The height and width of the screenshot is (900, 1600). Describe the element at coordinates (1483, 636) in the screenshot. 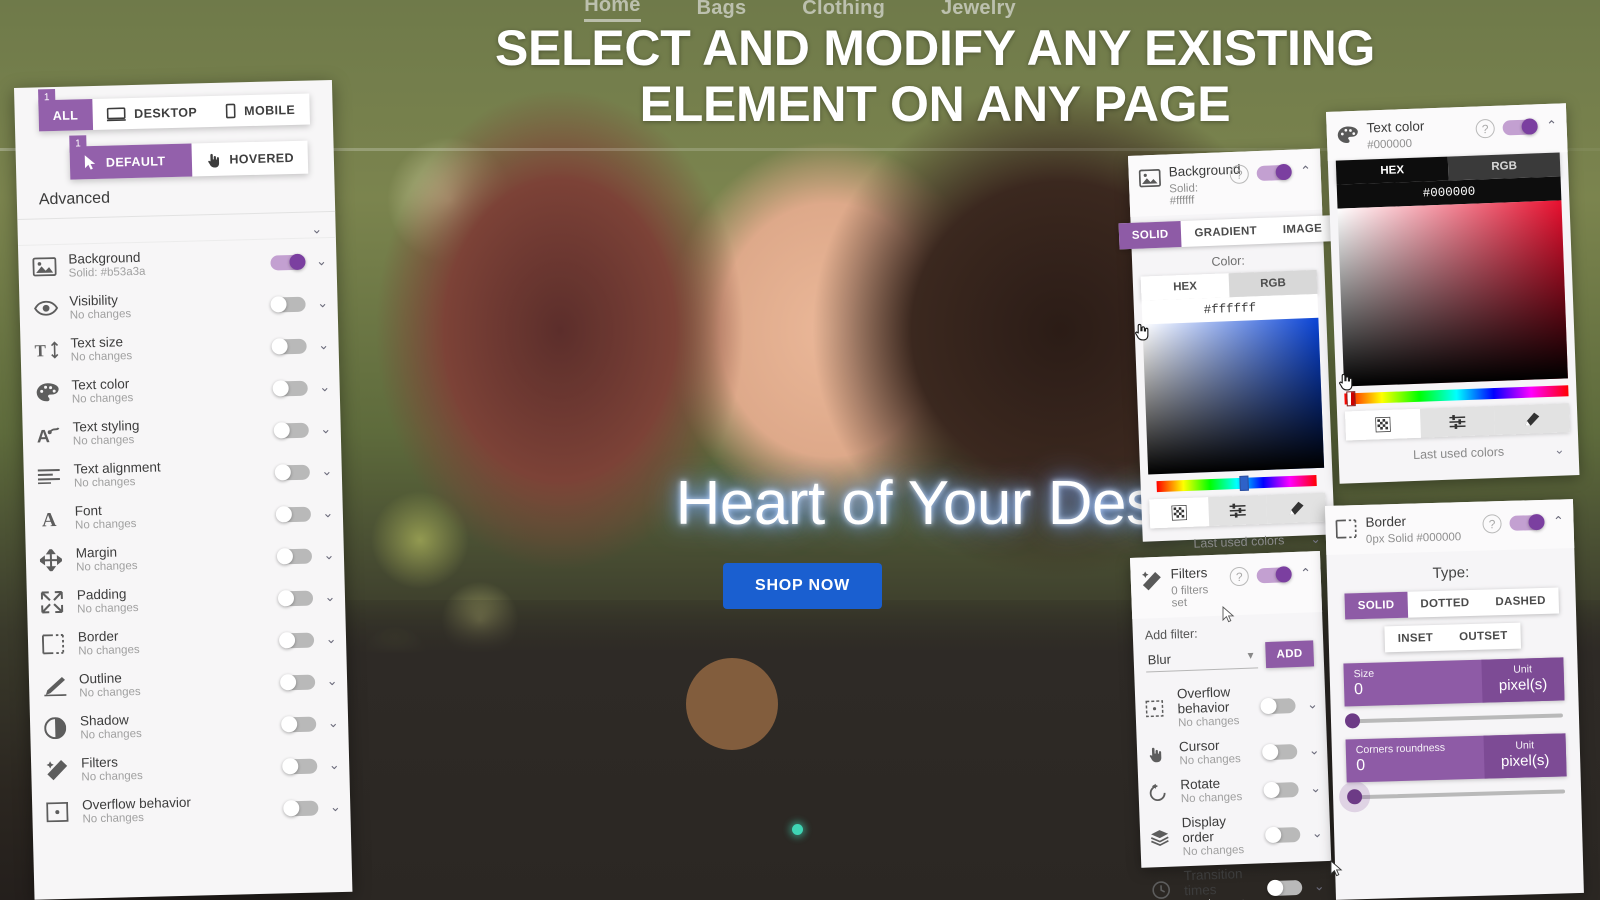

I see `border-type-outset: OUTSET` at that location.